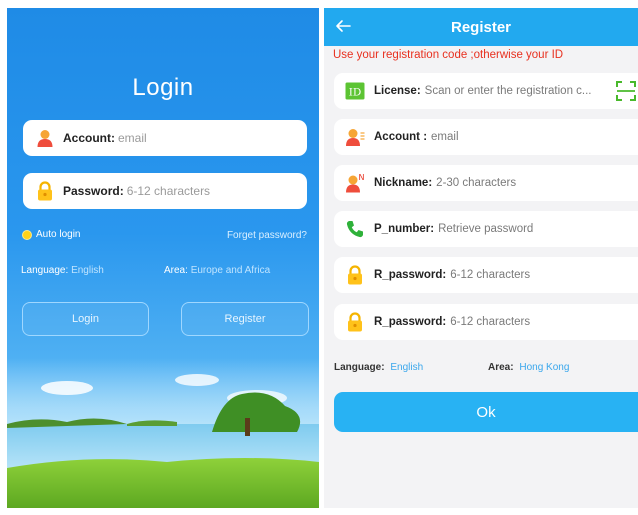 This screenshot has height=515, width=638. What do you see at coordinates (355, 183) in the screenshot?
I see `user-n-icon: N` at bounding box center [355, 183].